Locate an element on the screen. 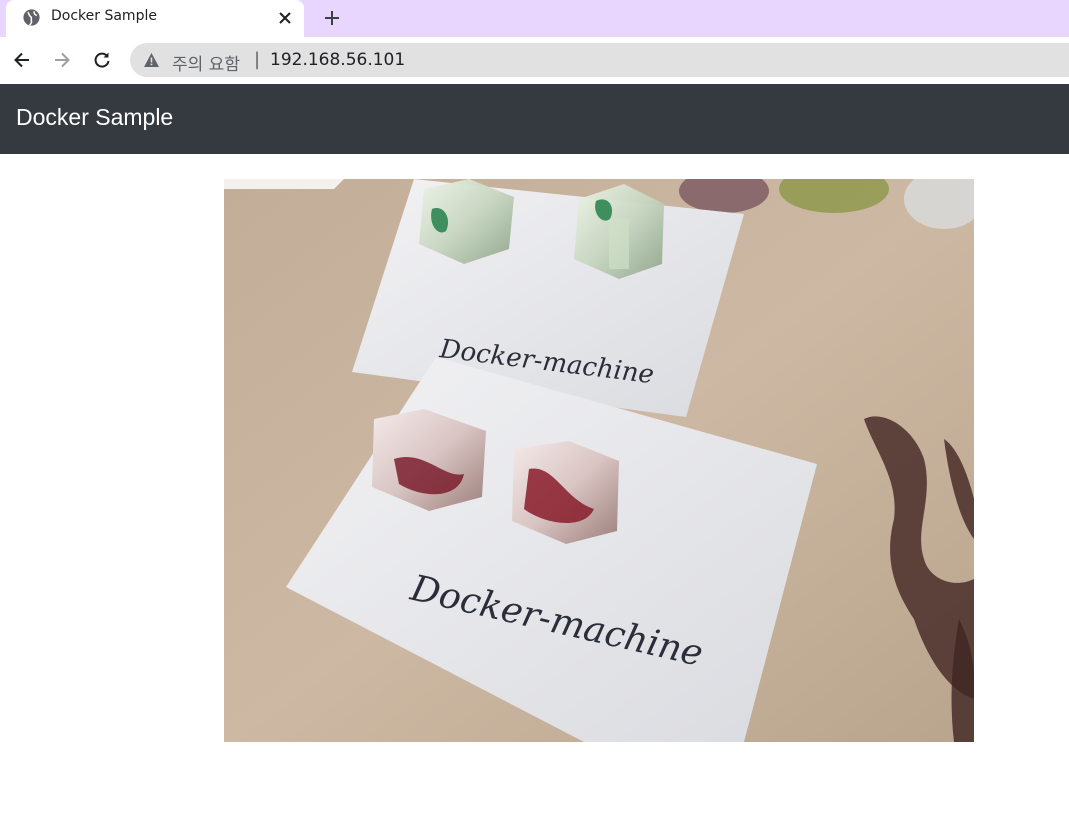 This screenshot has height=821, width=1069. tab-strip: Docker Sample is located at coordinates (534, 18).